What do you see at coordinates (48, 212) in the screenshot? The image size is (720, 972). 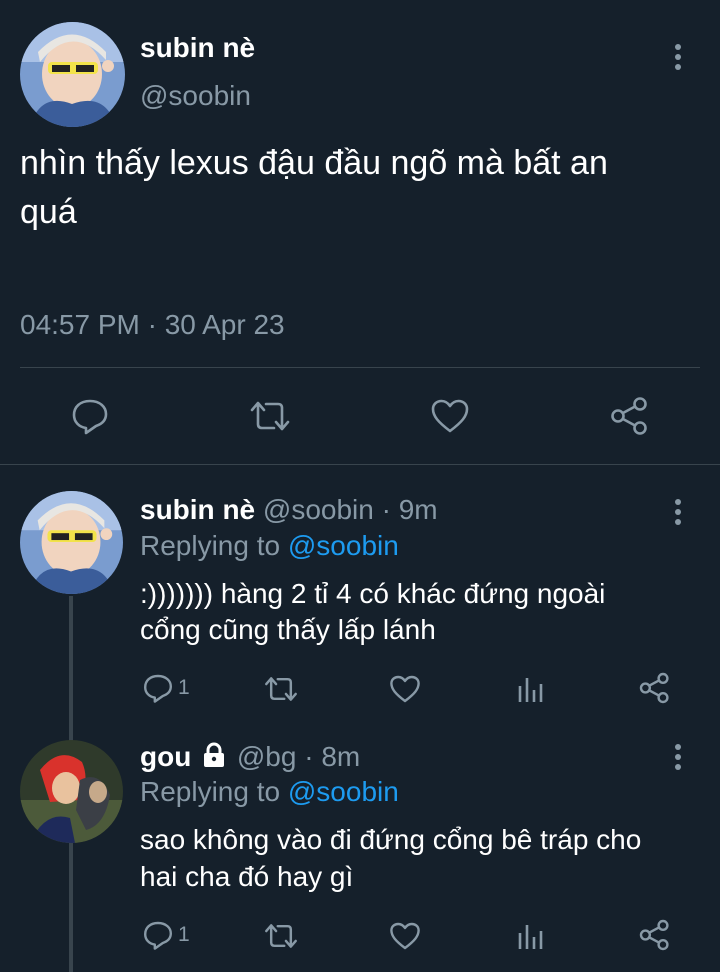 I see `tweet-text-line-2: quá` at bounding box center [48, 212].